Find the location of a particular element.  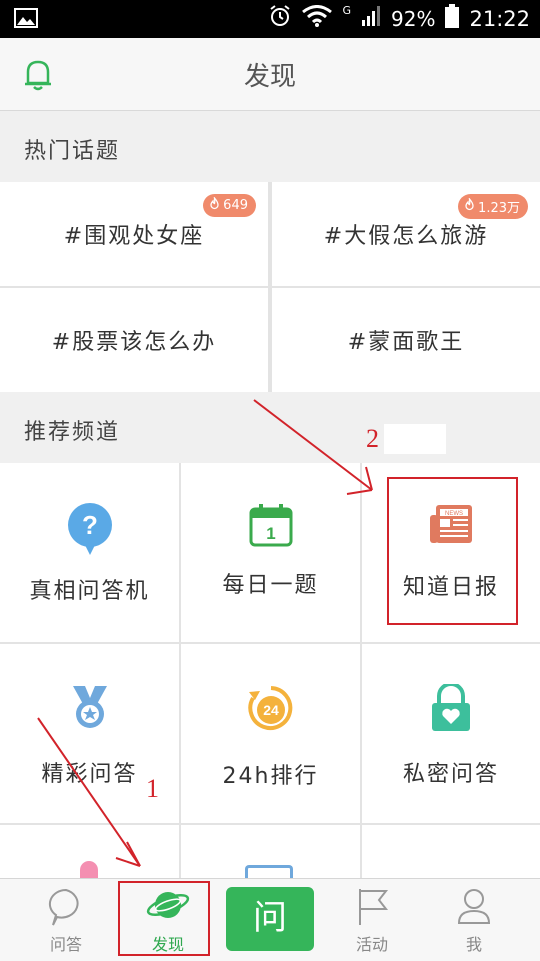

nav-label: 活动 is located at coordinates (371, 944).